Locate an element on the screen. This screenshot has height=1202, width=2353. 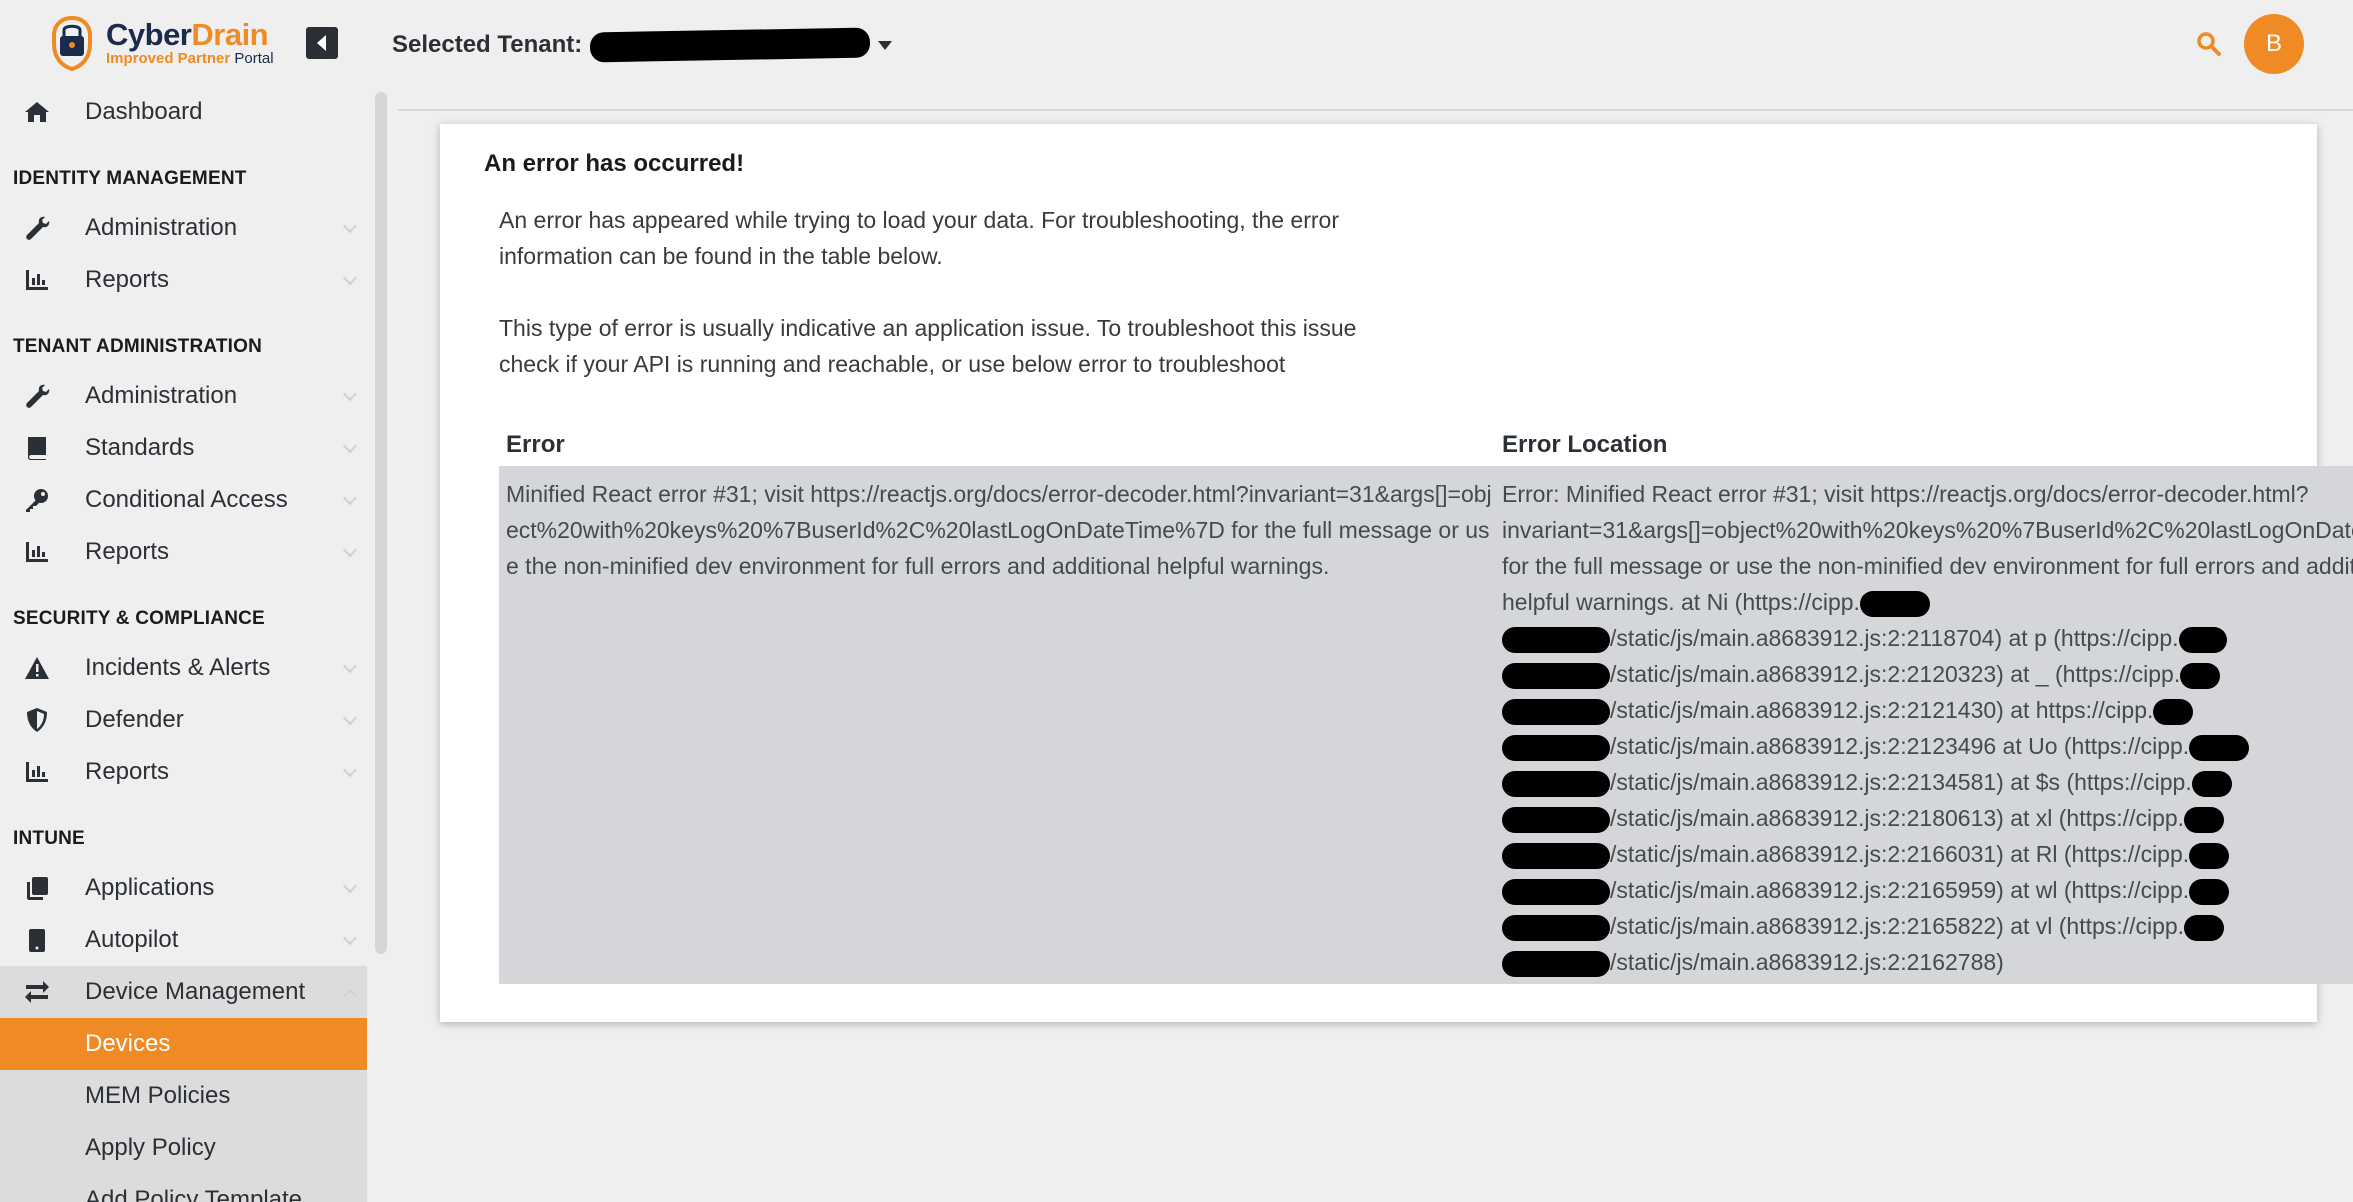
user-avatar: B is located at coordinates (2274, 44).